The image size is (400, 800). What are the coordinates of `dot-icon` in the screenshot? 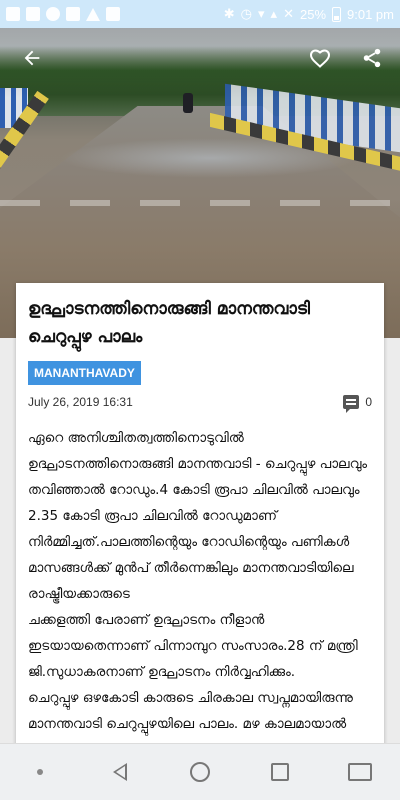 It's located at (40, 772).